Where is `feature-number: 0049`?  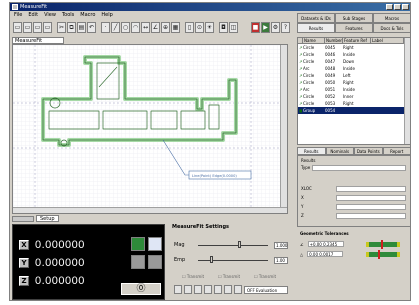
feature-number: 0049 is located at coordinates (330, 75).